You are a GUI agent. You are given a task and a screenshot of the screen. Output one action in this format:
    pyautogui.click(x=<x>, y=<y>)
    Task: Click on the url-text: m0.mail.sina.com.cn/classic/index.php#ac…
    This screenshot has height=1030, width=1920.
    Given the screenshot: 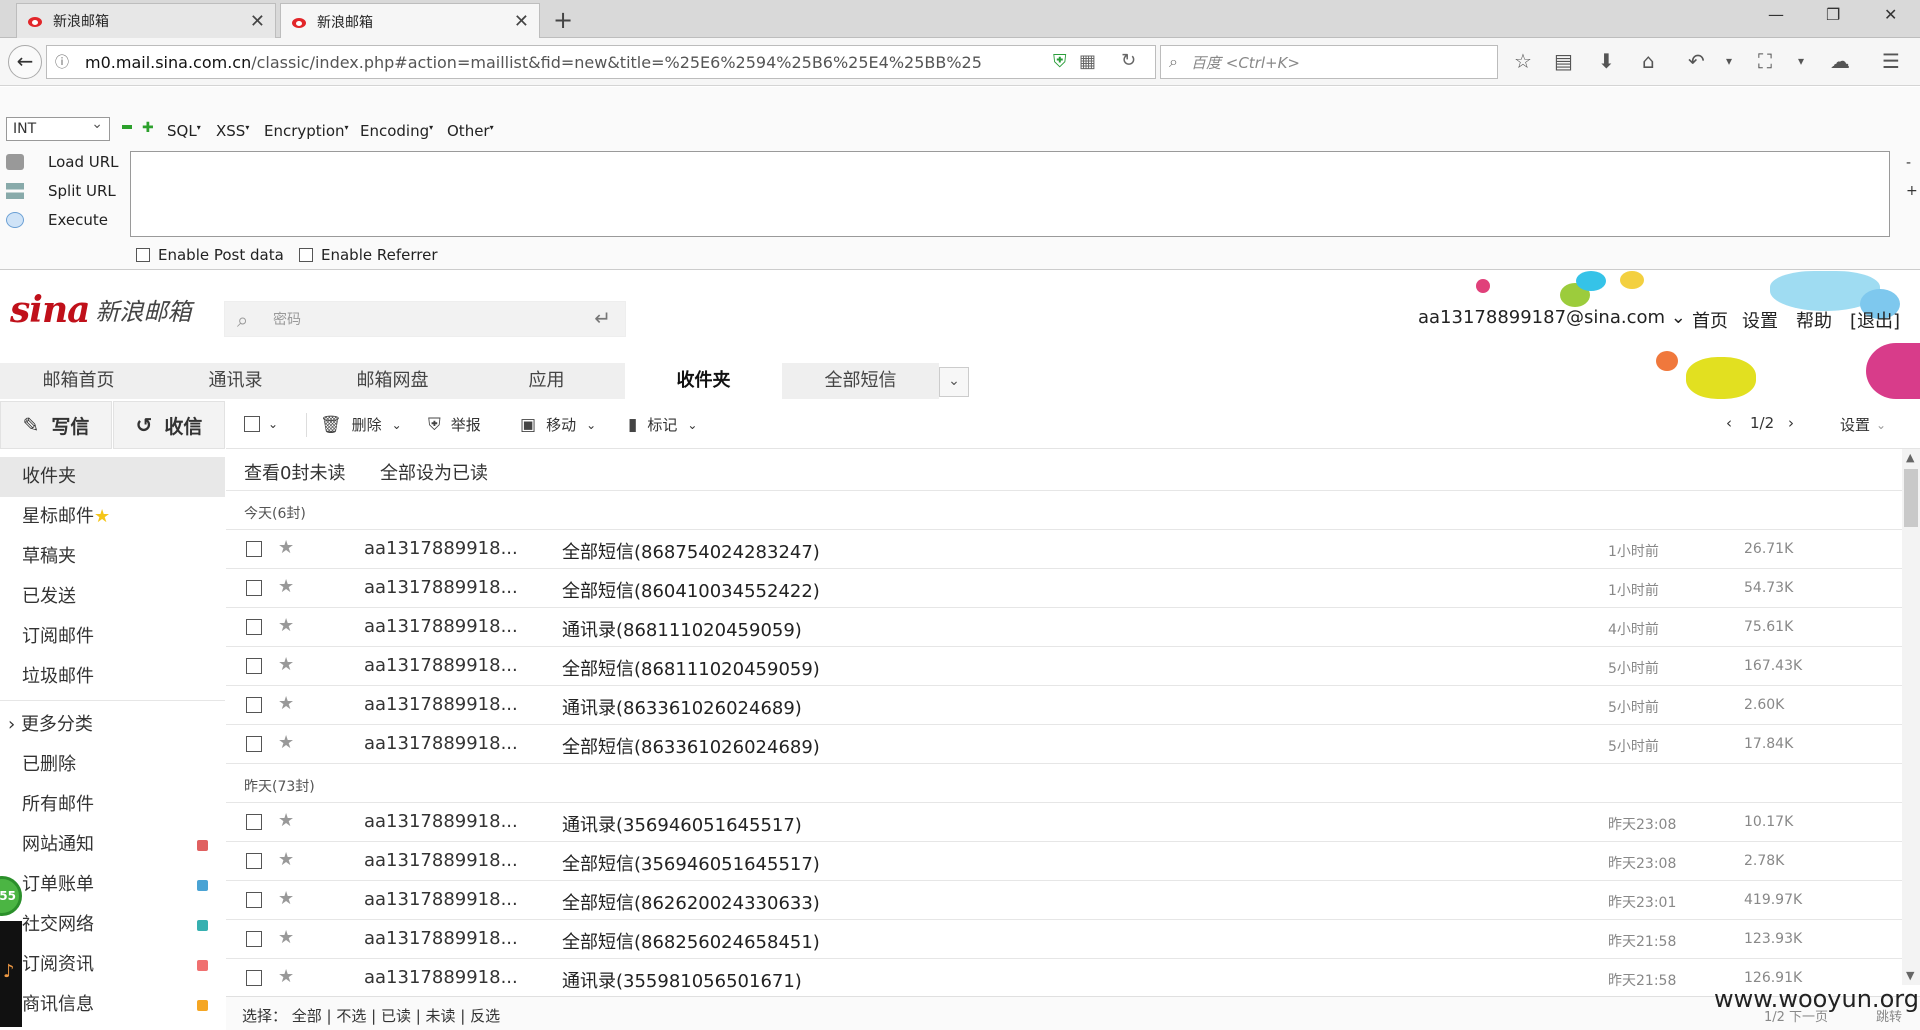 What is the action you would take?
    pyautogui.click(x=550, y=62)
    